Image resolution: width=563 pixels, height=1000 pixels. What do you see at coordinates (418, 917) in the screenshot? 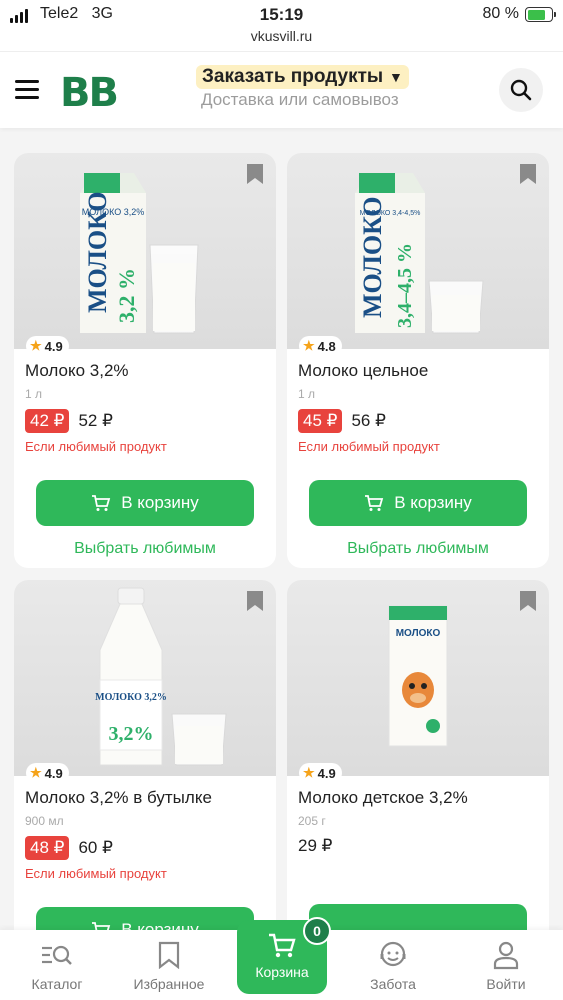
I see `add-to-cart-button` at bounding box center [418, 917].